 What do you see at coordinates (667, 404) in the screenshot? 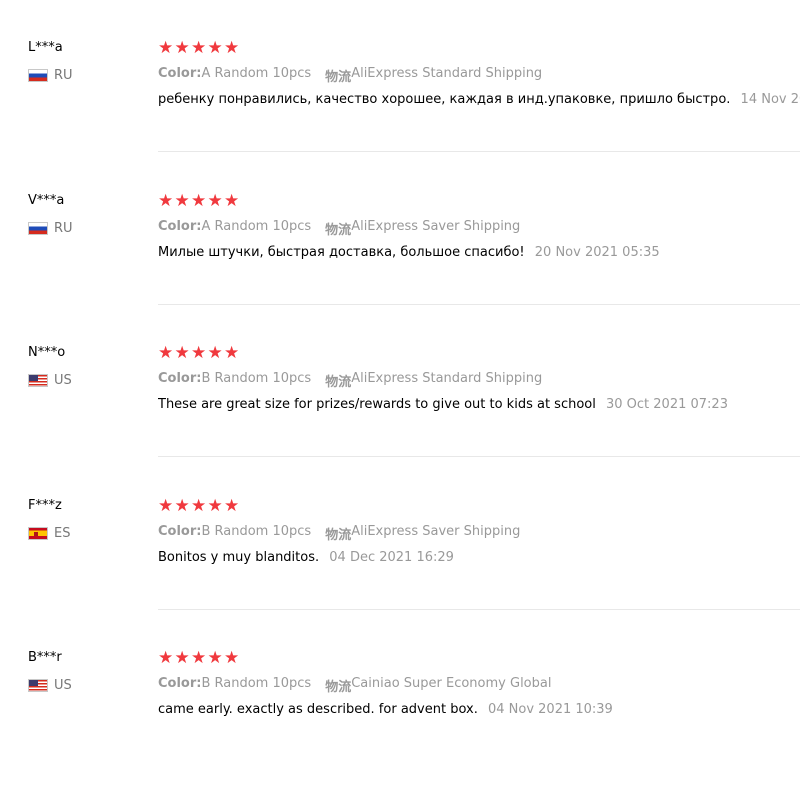
I see `review-date: 30 Oct 2021 07:23` at bounding box center [667, 404].